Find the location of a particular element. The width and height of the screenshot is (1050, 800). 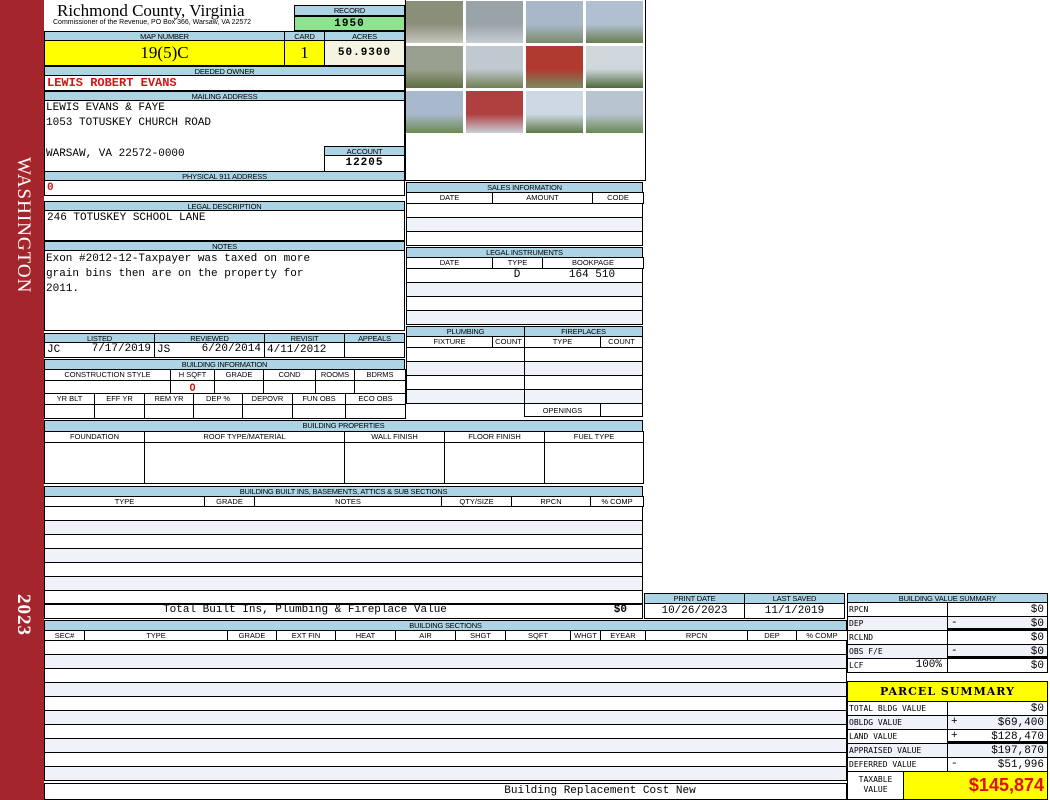

appeals-value is located at coordinates (374, 350).